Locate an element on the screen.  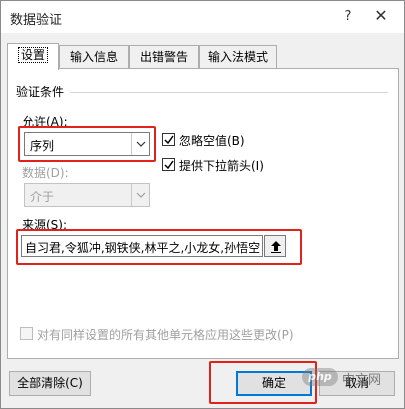
ignore-blank-label: 忽略空值(B) is located at coordinates (212, 140).